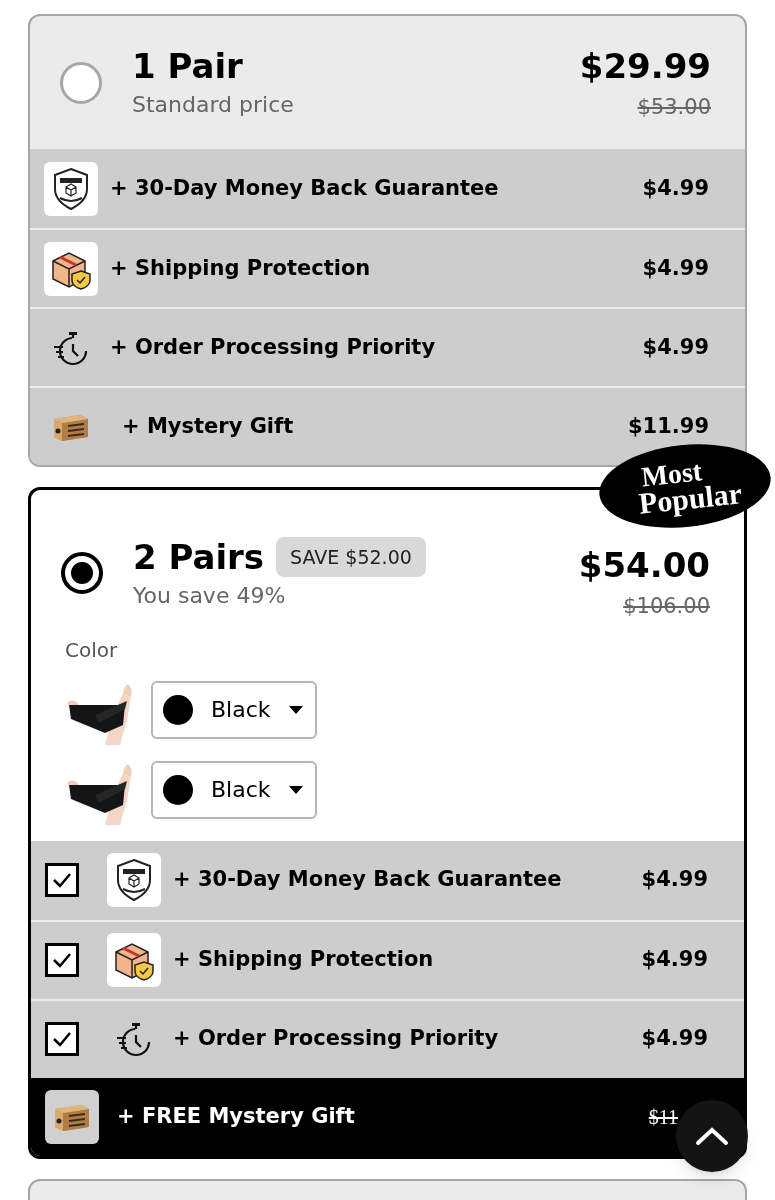  Describe the element at coordinates (712, 1136) in the screenshot. I see `chevron-up-icon` at that location.